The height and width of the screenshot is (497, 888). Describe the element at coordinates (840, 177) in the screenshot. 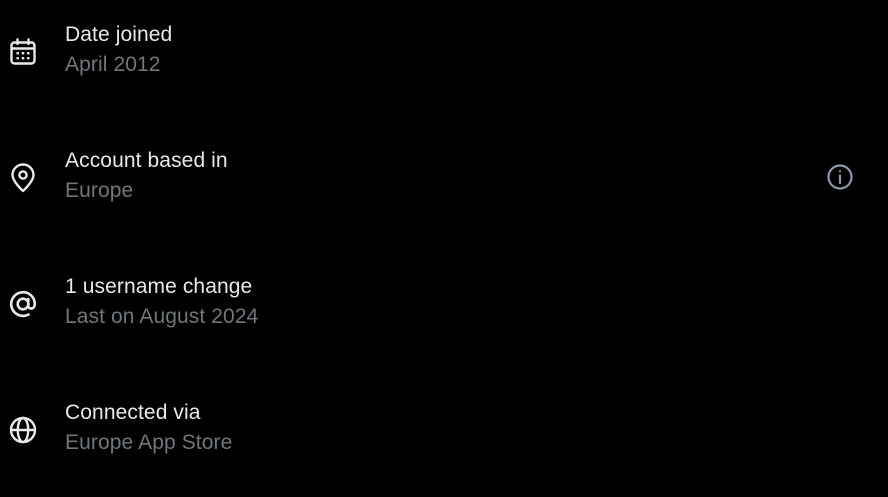

I see `info-icon` at that location.